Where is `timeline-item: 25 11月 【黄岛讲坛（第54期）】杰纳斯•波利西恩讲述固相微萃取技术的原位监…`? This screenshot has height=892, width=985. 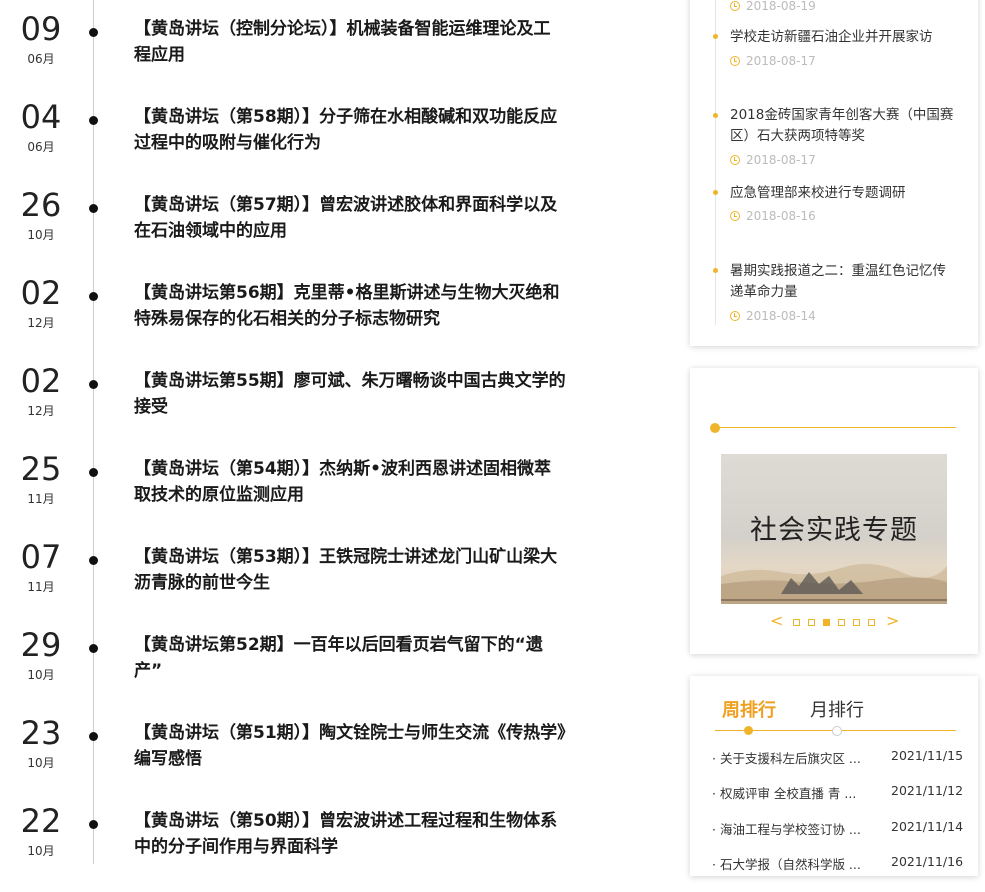 timeline-item: 25 11月 【黄岛讲坛（第54期）】杰纳斯•波利西恩讲述固相微萃取技术的原位监… is located at coordinates (340, 496).